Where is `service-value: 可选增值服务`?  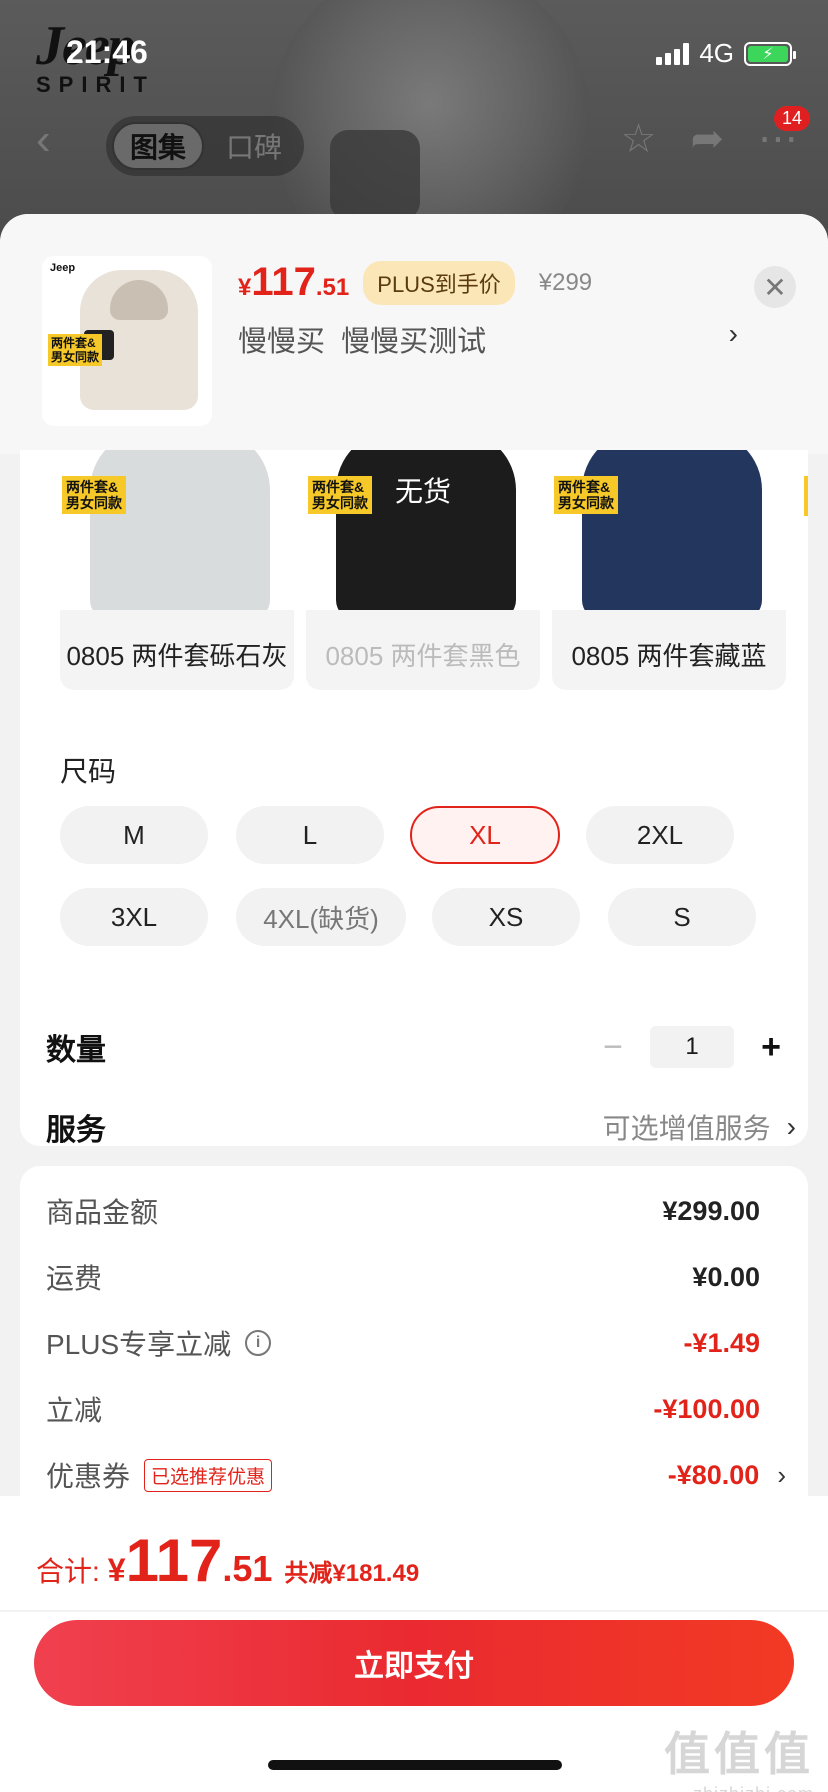 service-value: 可选增值服务 is located at coordinates (686, 1128).